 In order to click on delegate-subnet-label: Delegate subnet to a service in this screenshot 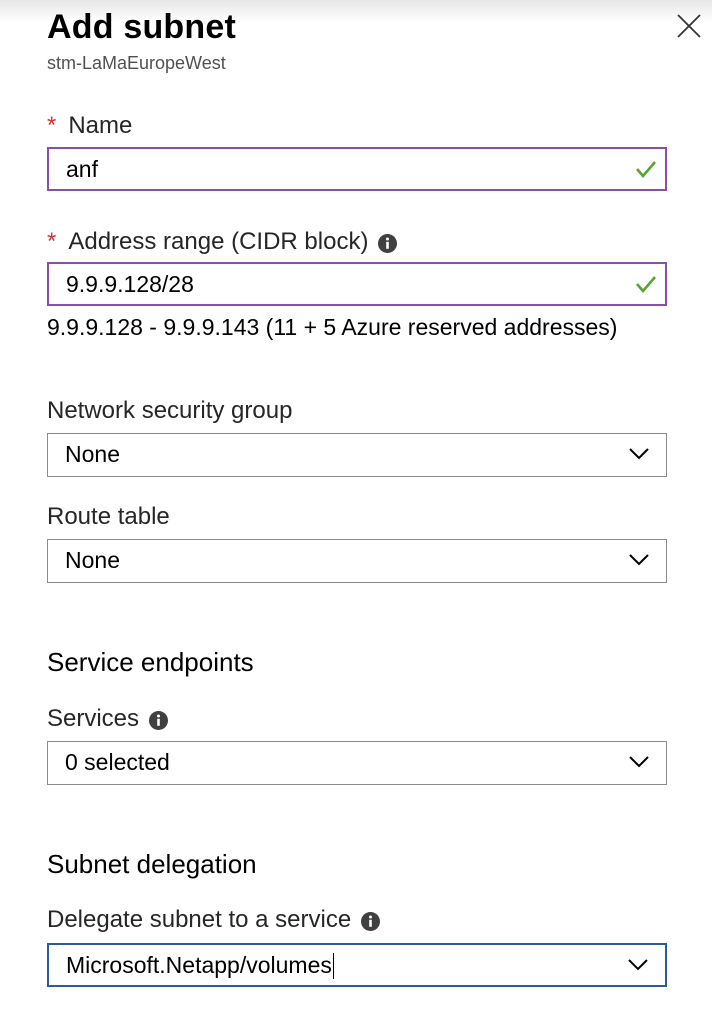, I will do `click(214, 920)`.